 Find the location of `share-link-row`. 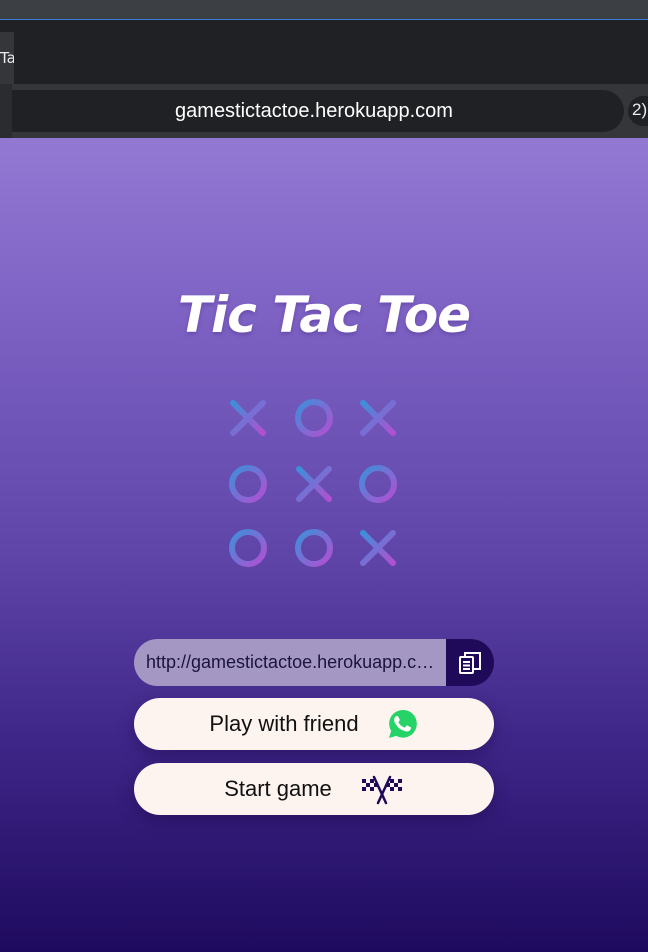

share-link-row is located at coordinates (314, 662).